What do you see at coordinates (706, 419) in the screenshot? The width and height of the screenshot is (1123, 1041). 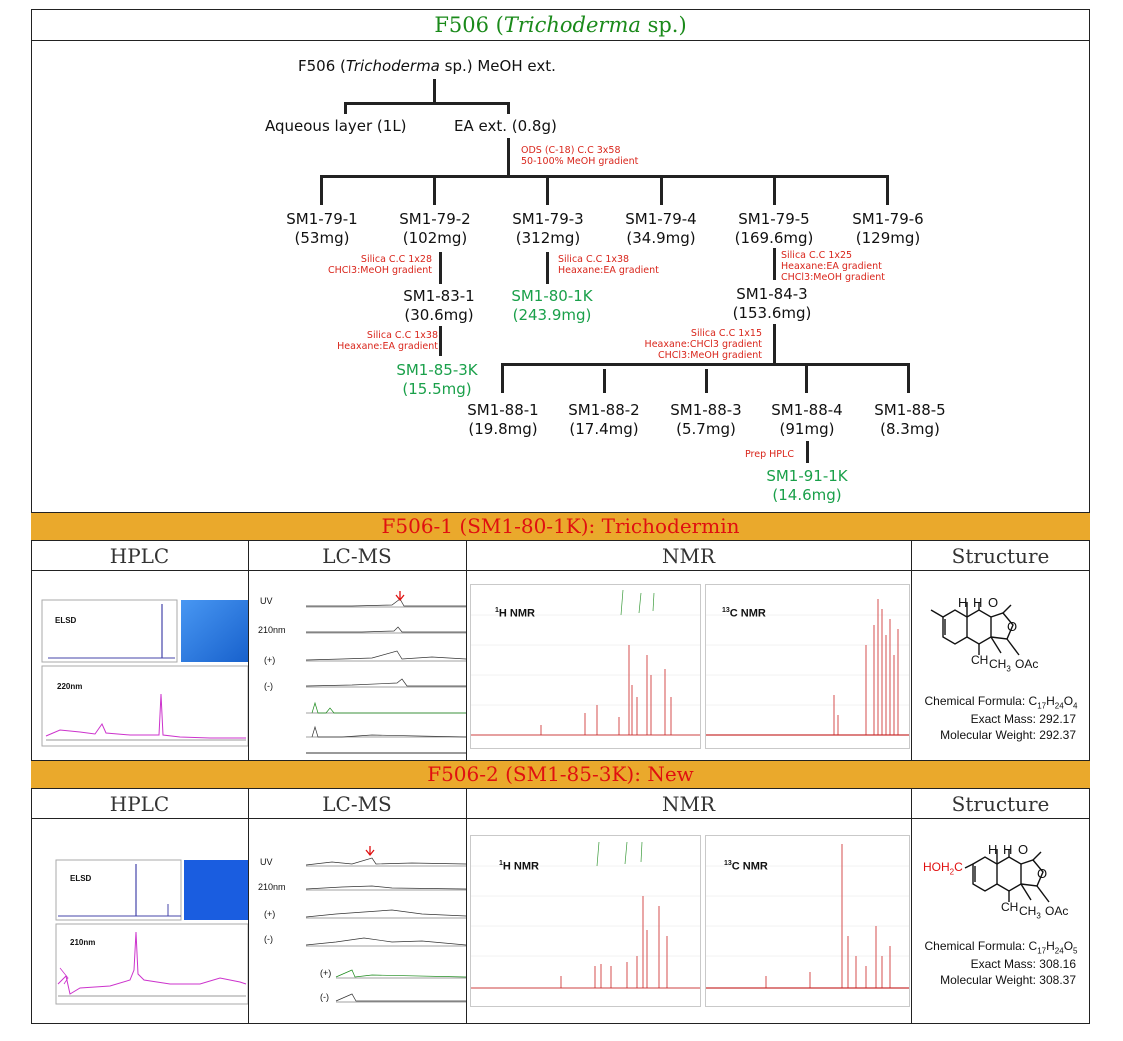 I see `fraction-sm1-88-3: SM1-88-3 (5.7mg)` at bounding box center [706, 419].